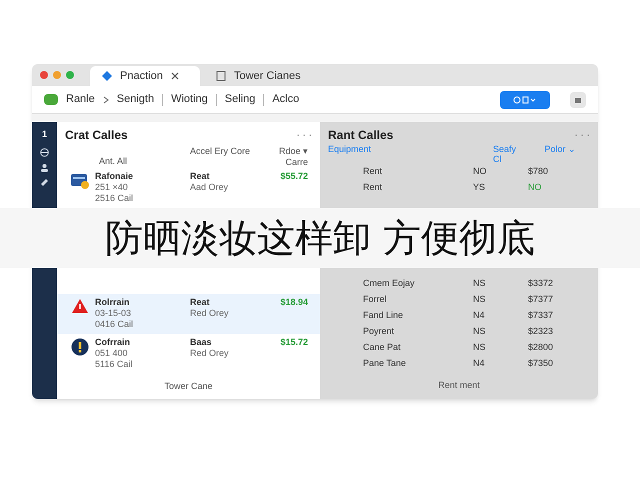 This screenshot has height=480, width=640. I want to click on item-name: Cofrrain, so click(113, 342).